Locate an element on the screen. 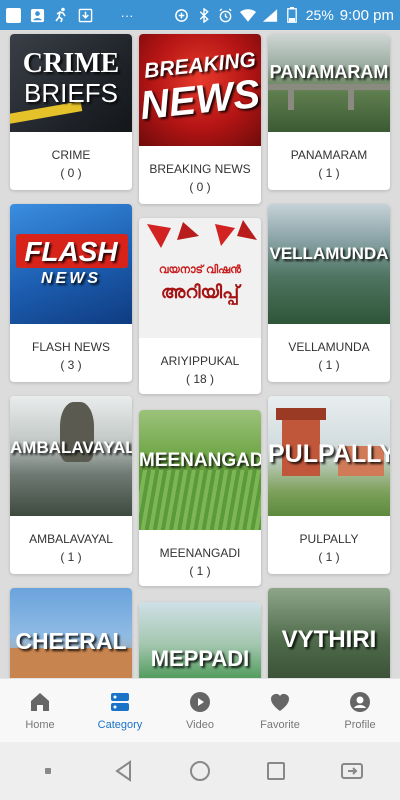 The image size is (400, 800). thumbnail-title: PANAMARAM is located at coordinates (329, 72).